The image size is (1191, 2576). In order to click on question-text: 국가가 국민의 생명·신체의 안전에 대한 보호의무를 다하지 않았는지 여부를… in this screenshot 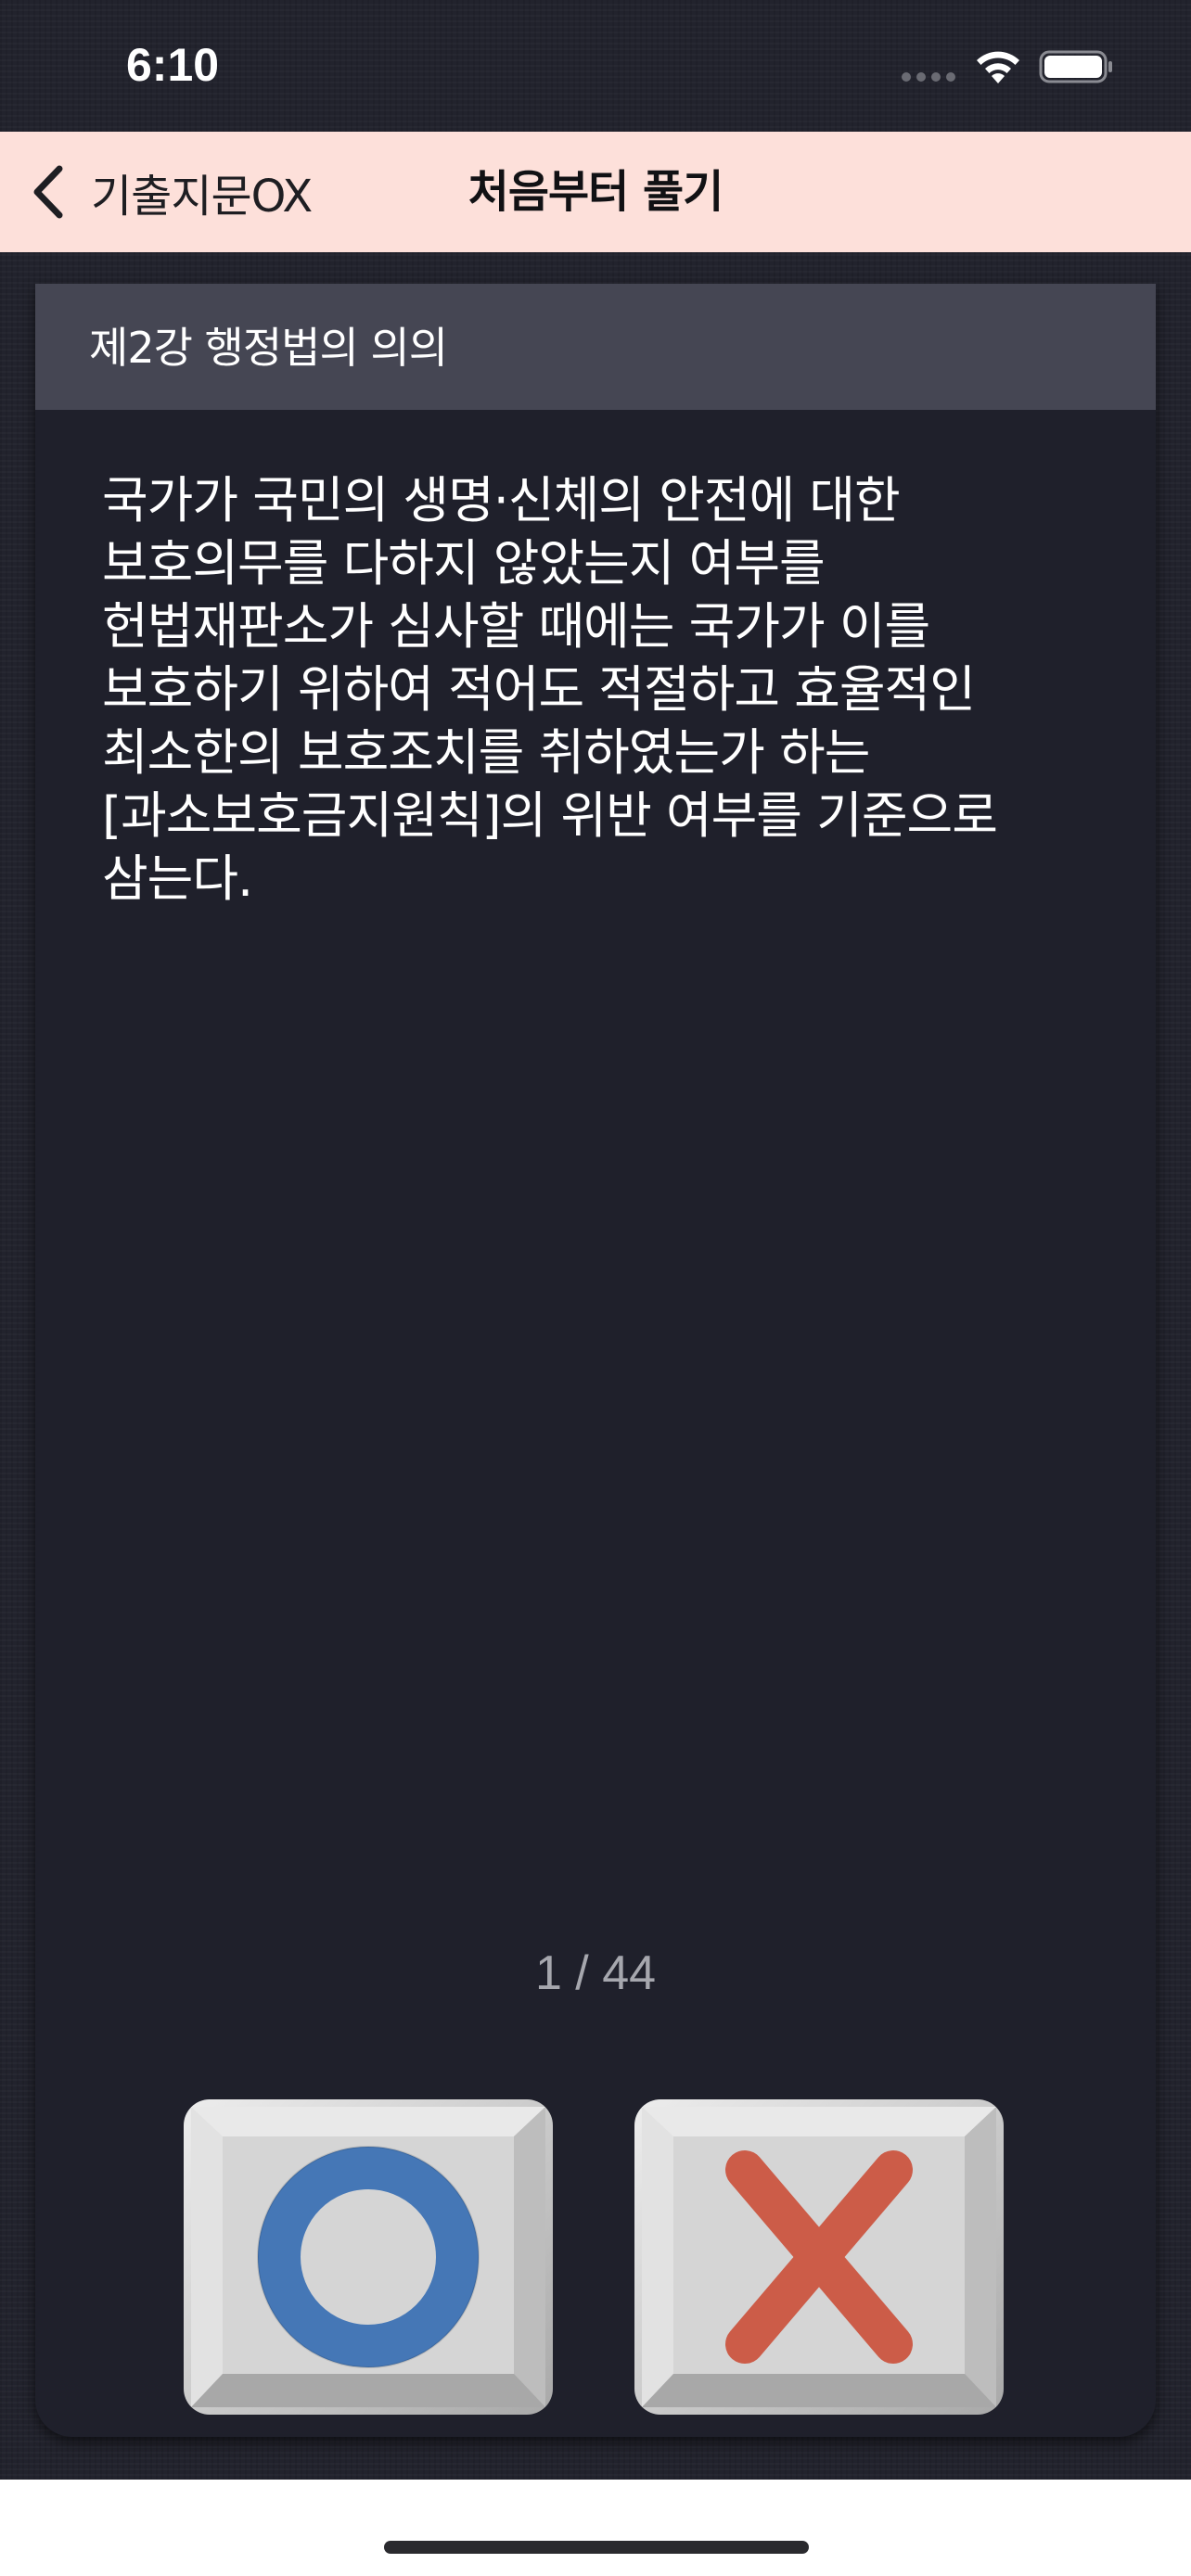, I will do `click(550, 689)`.